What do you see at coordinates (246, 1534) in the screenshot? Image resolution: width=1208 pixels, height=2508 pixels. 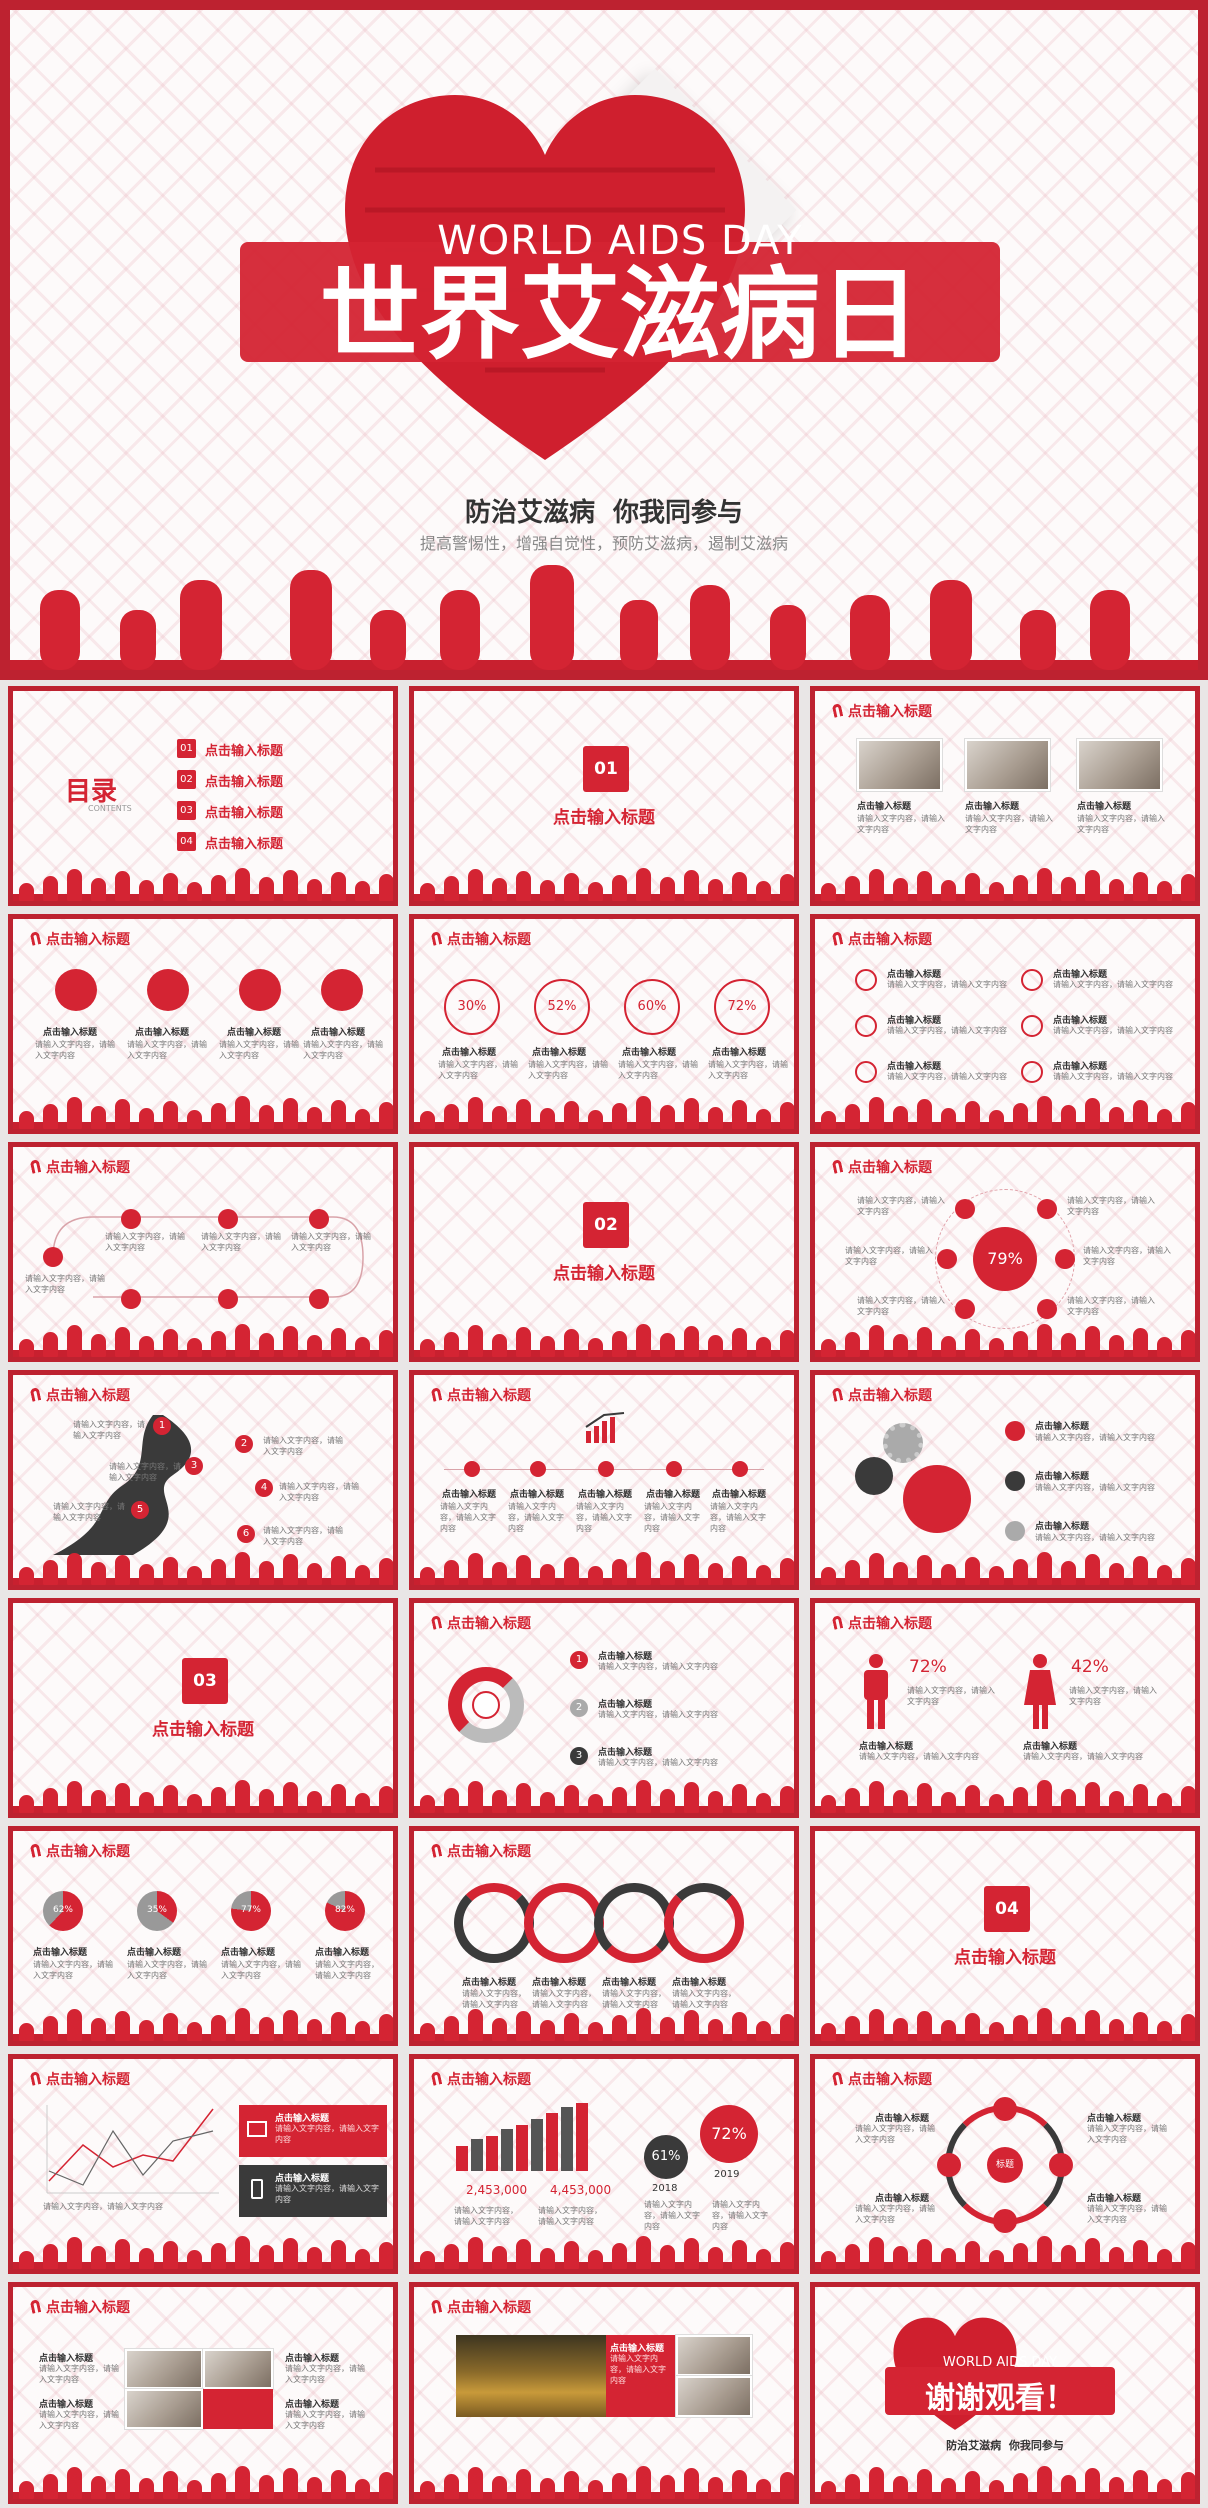 I see `step-6: 6` at bounding box center [246, 1534].